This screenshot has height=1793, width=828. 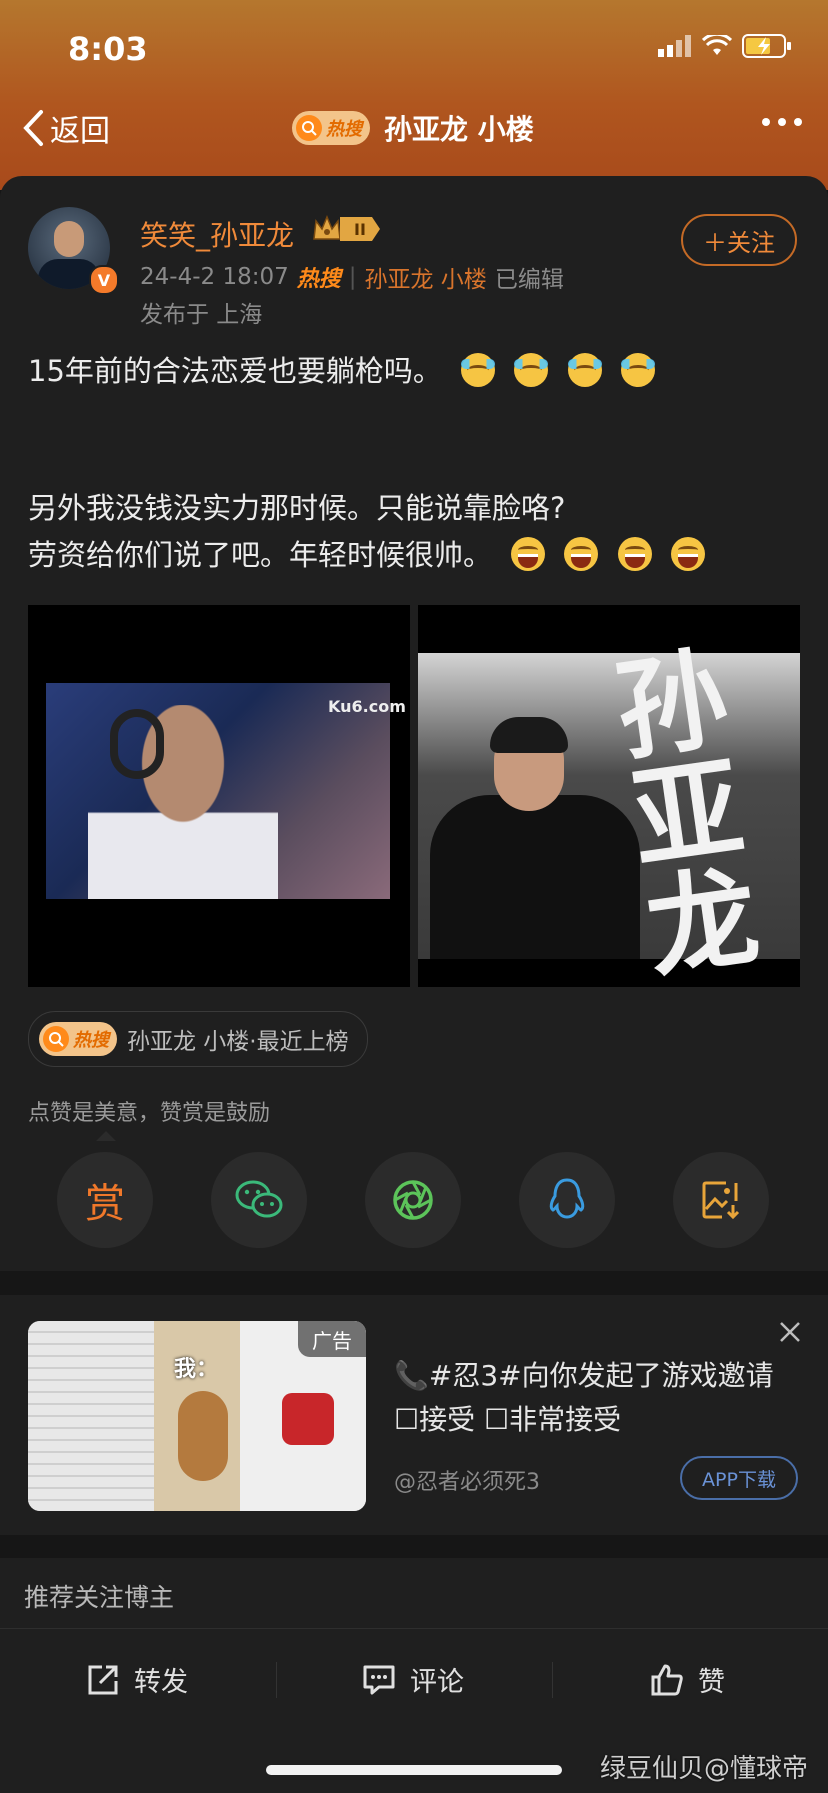 What do you see at coordinates (235, 371) in the screenshot?
I see `post-line-1-text: 15年前的合法恋爱也要躺枪吗。` at bounding box center [235, 371].